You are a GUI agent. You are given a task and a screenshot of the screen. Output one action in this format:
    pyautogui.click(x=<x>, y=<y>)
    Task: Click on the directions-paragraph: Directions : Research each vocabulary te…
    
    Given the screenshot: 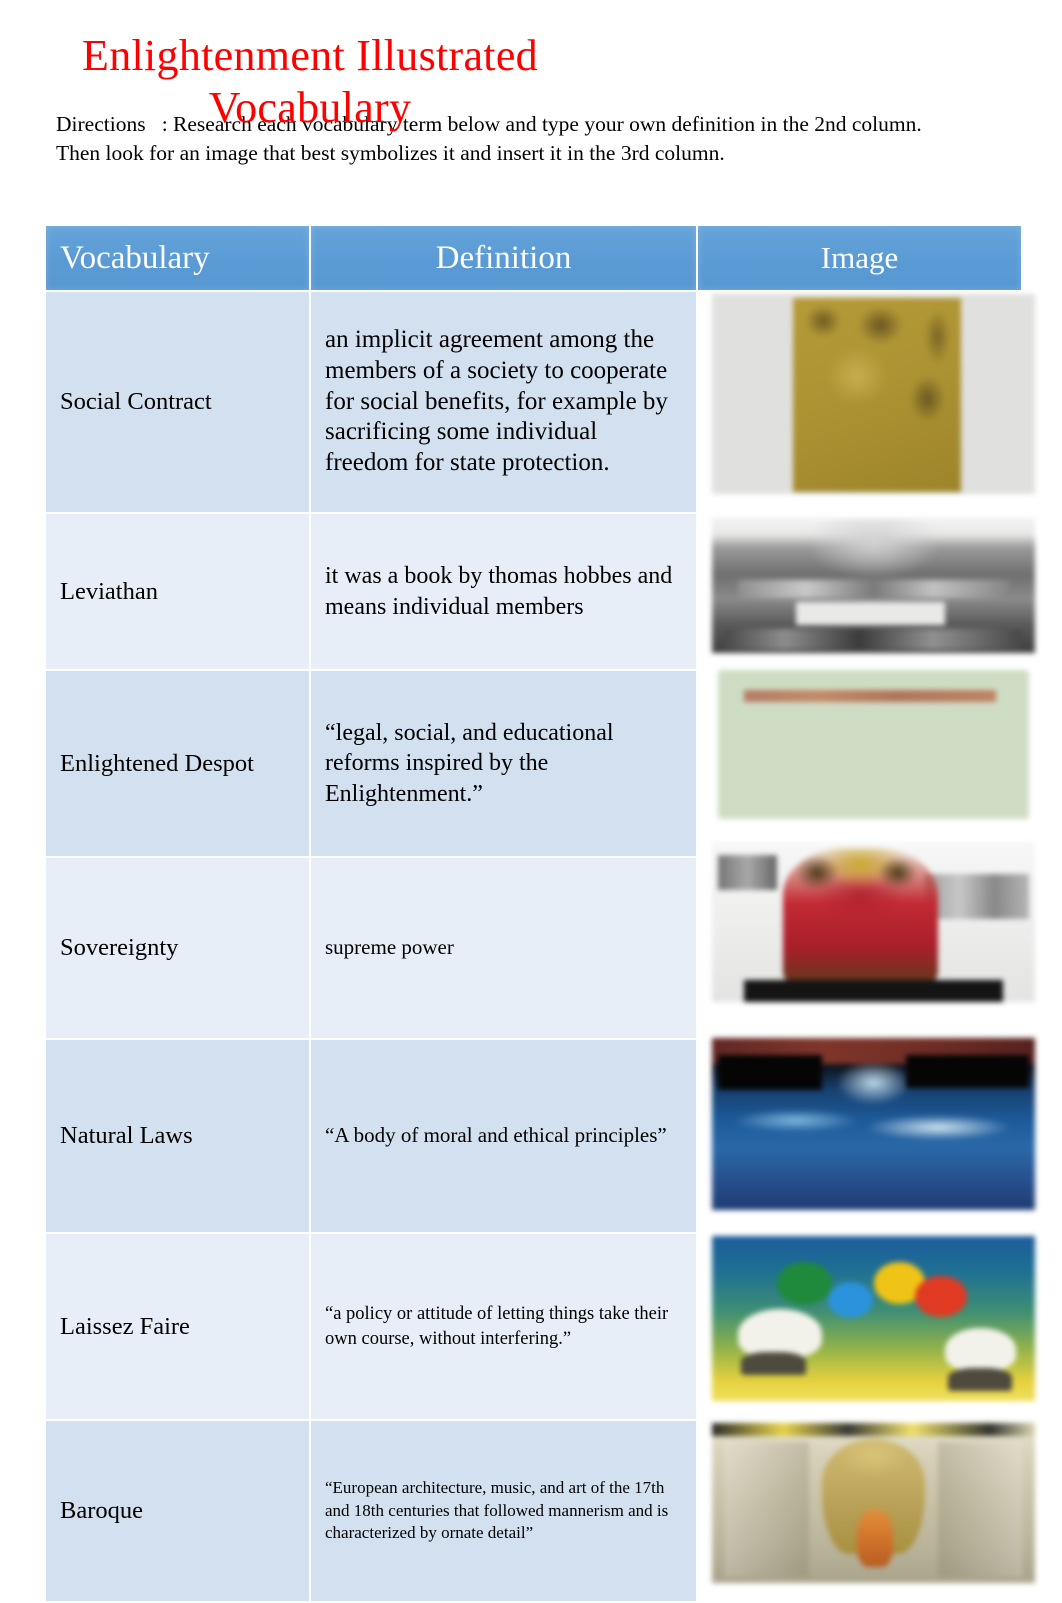 What is the action you would take?
    pyautogui.click(x=501, y=138)
    